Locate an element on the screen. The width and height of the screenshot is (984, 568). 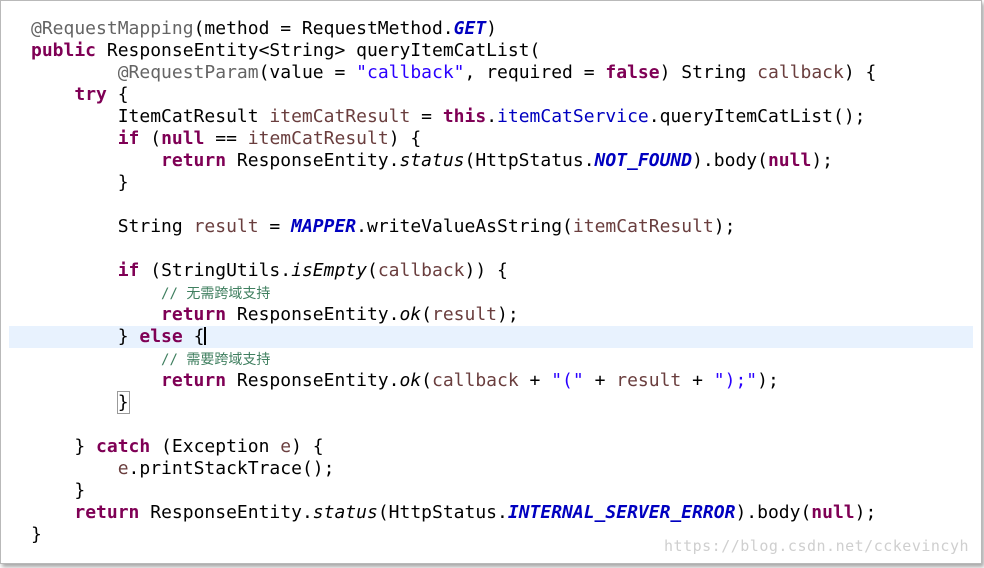
code-line: if (StringUtils.isEmpty(callback)) { is located at coordinates (491, 271).